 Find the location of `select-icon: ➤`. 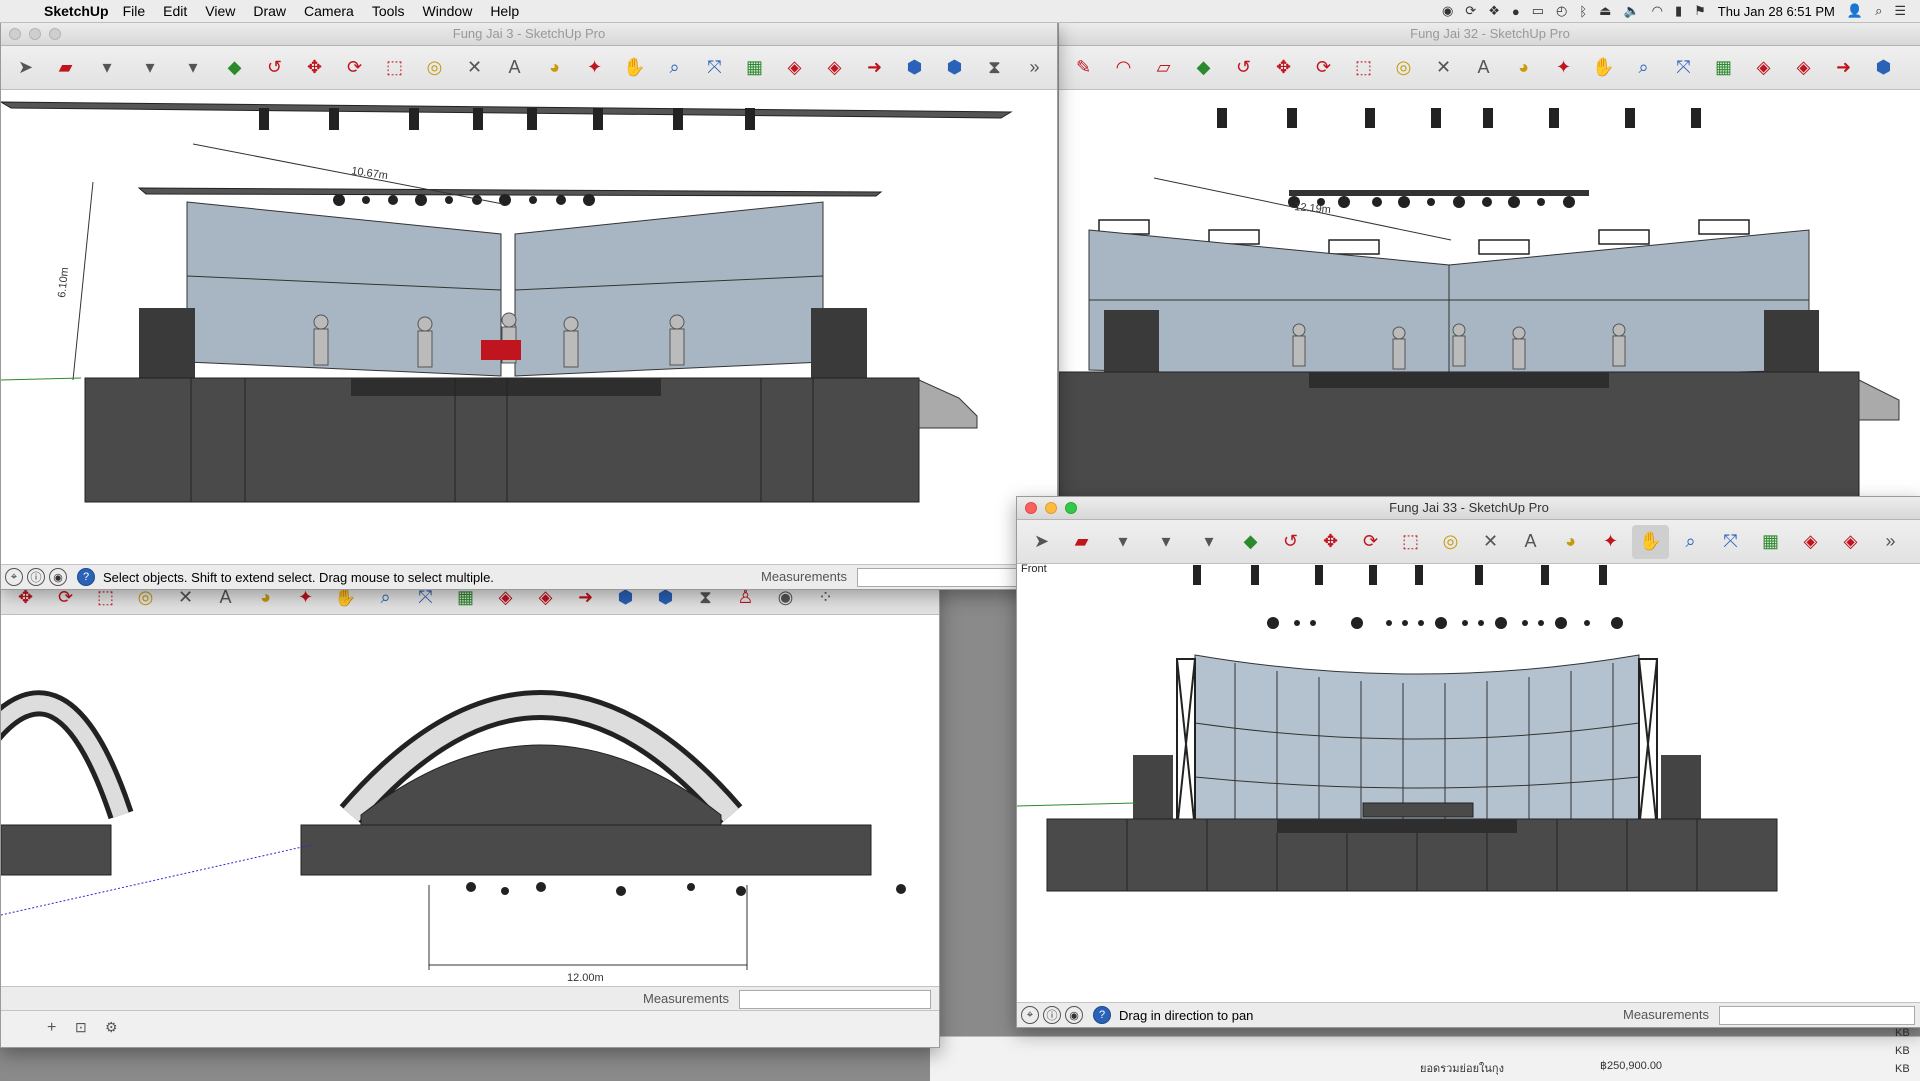

select-icon: ➤ is located at coordinates (25, 68).